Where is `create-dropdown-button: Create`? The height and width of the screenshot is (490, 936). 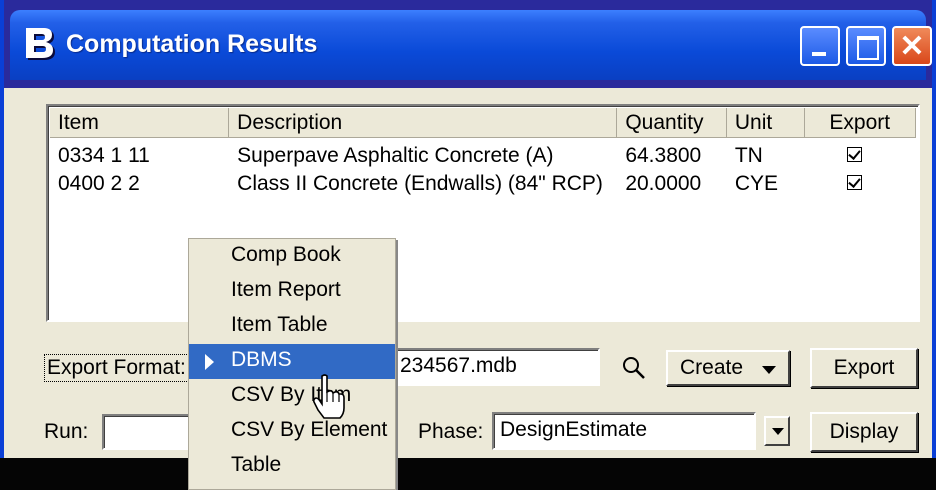 create-dropdown-button: Create is located at coordinates (728, 368).